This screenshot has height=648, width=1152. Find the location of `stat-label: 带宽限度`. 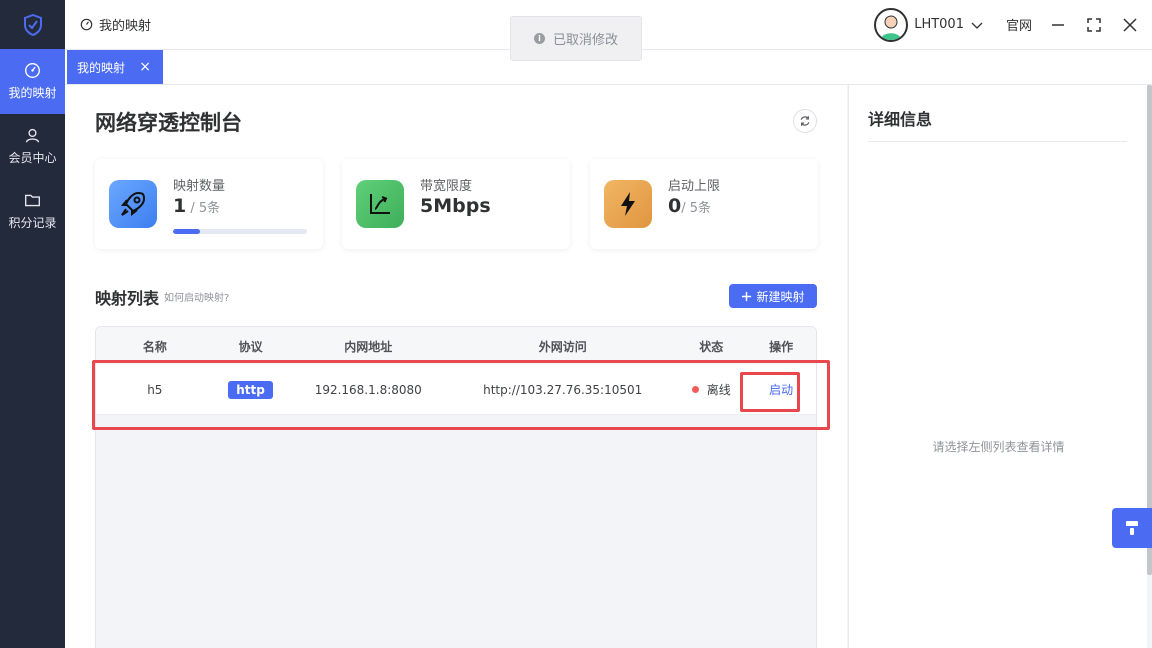

stat-label: 带宽限度 is located at coordinates (446, 186).